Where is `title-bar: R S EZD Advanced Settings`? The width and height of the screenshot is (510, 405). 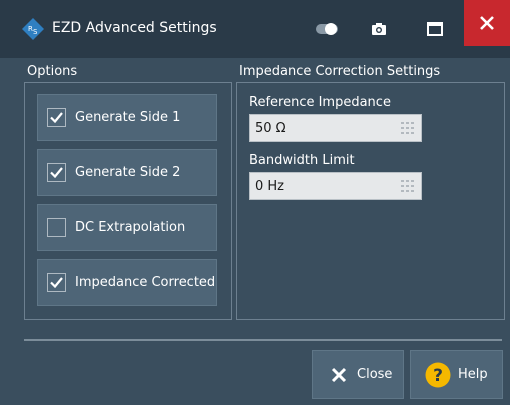 title-bar: R S EZD Advanced Settings is located at coordinates (255, 29).